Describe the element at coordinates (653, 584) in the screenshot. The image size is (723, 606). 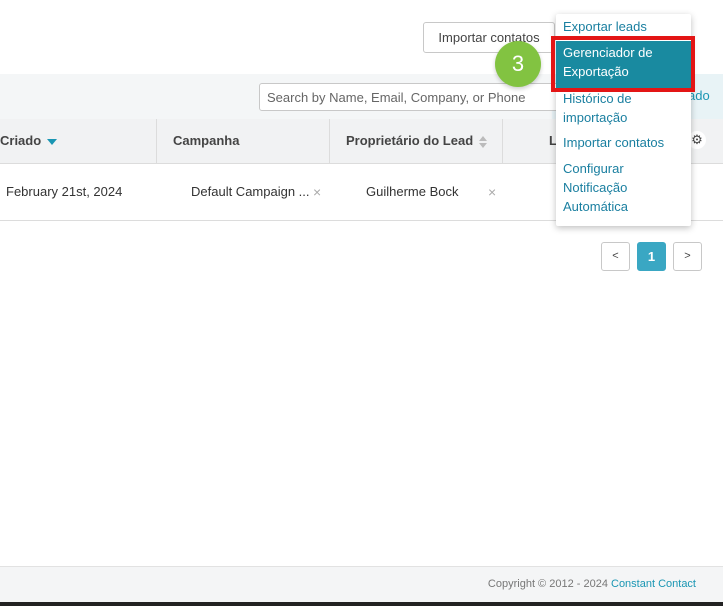
I see `footer-brand-link: Constant Contact` at that location.